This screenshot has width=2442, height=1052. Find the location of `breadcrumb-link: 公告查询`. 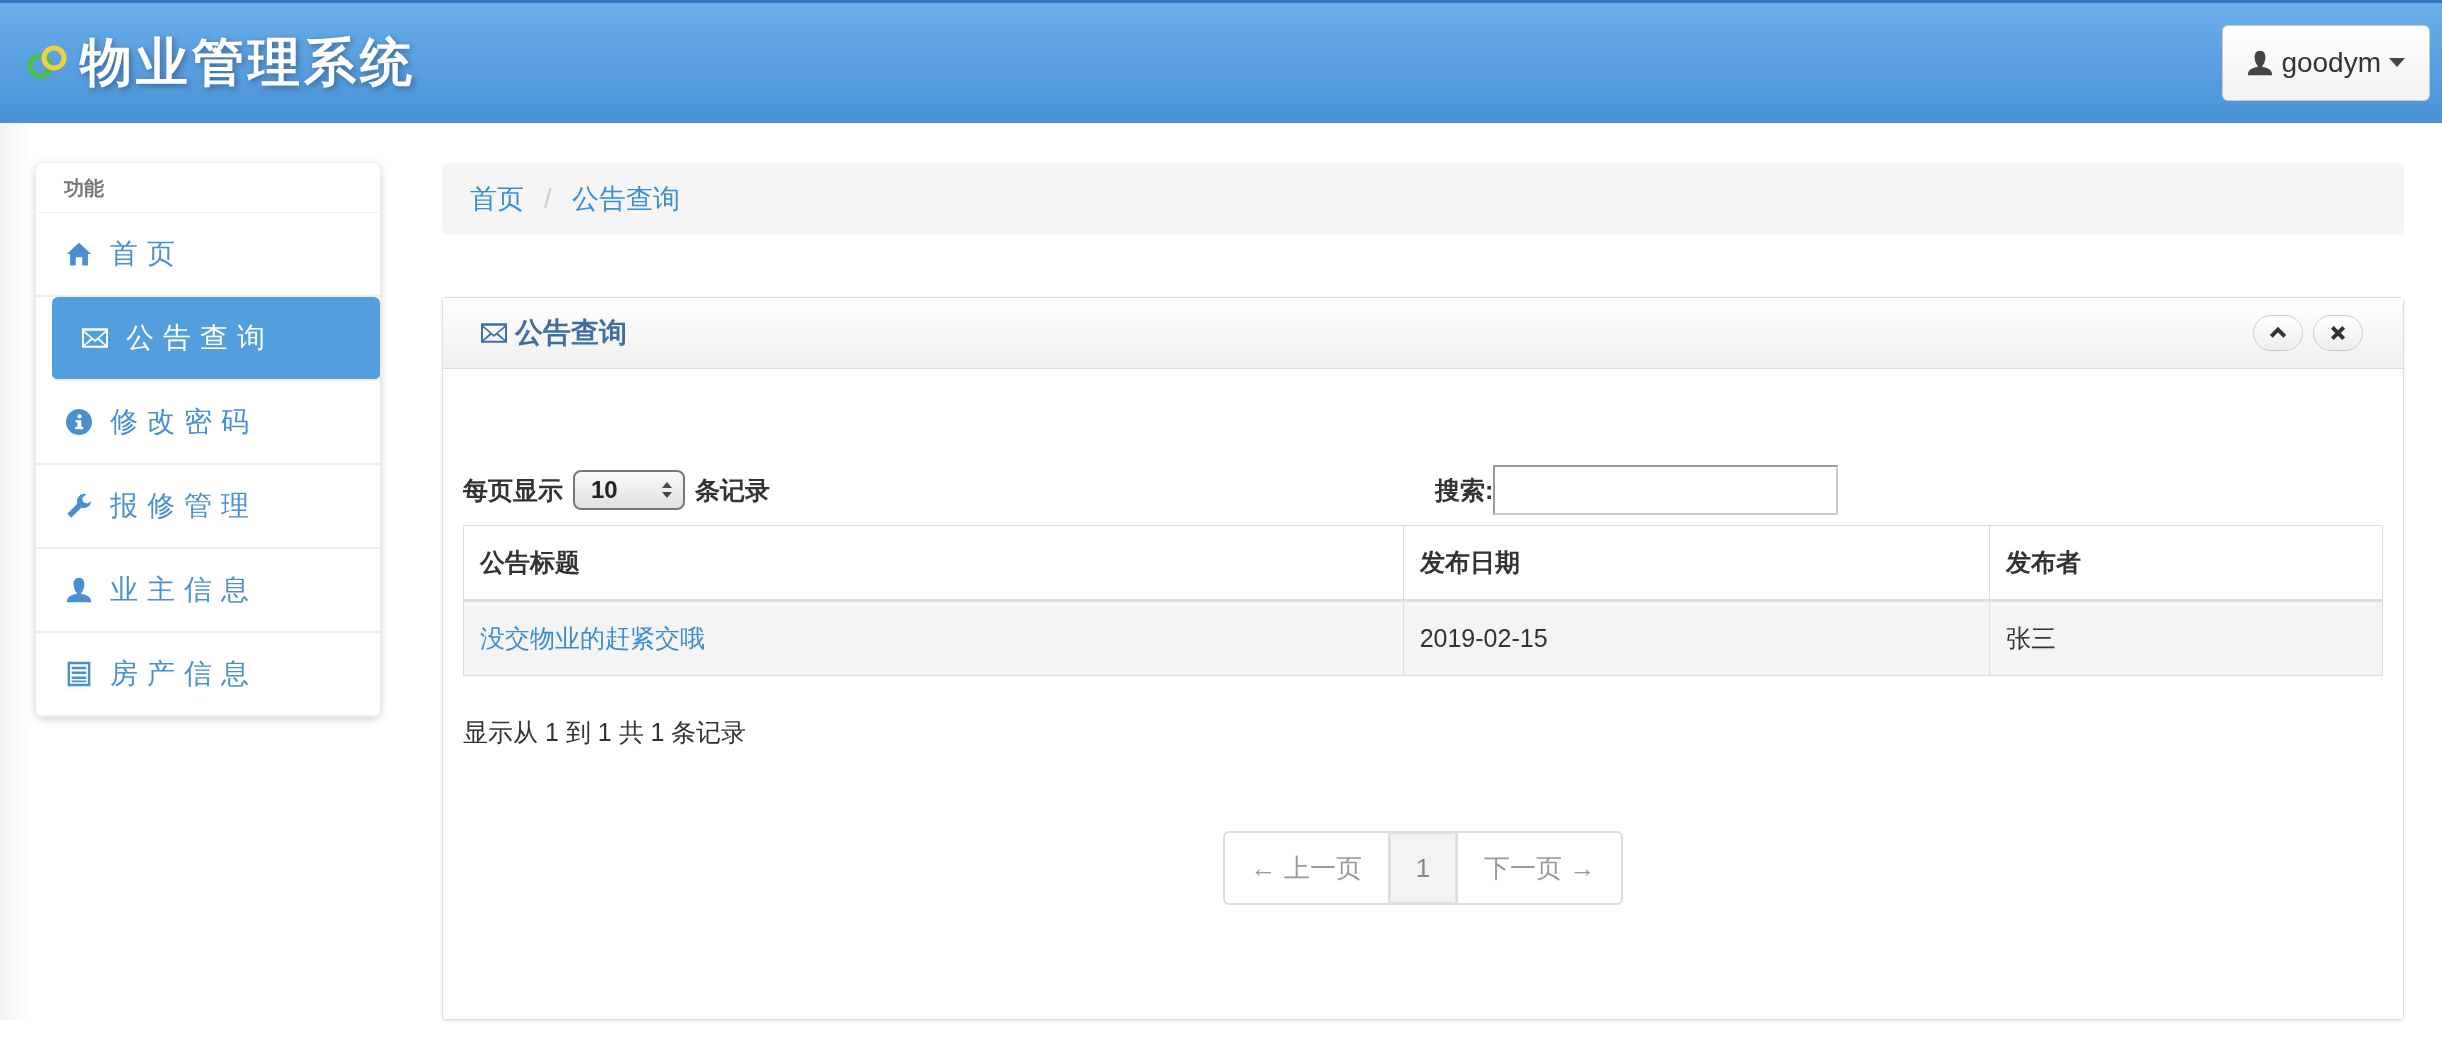

breadcrumb-link: 公告查询 is located at coordinates (625, 199).